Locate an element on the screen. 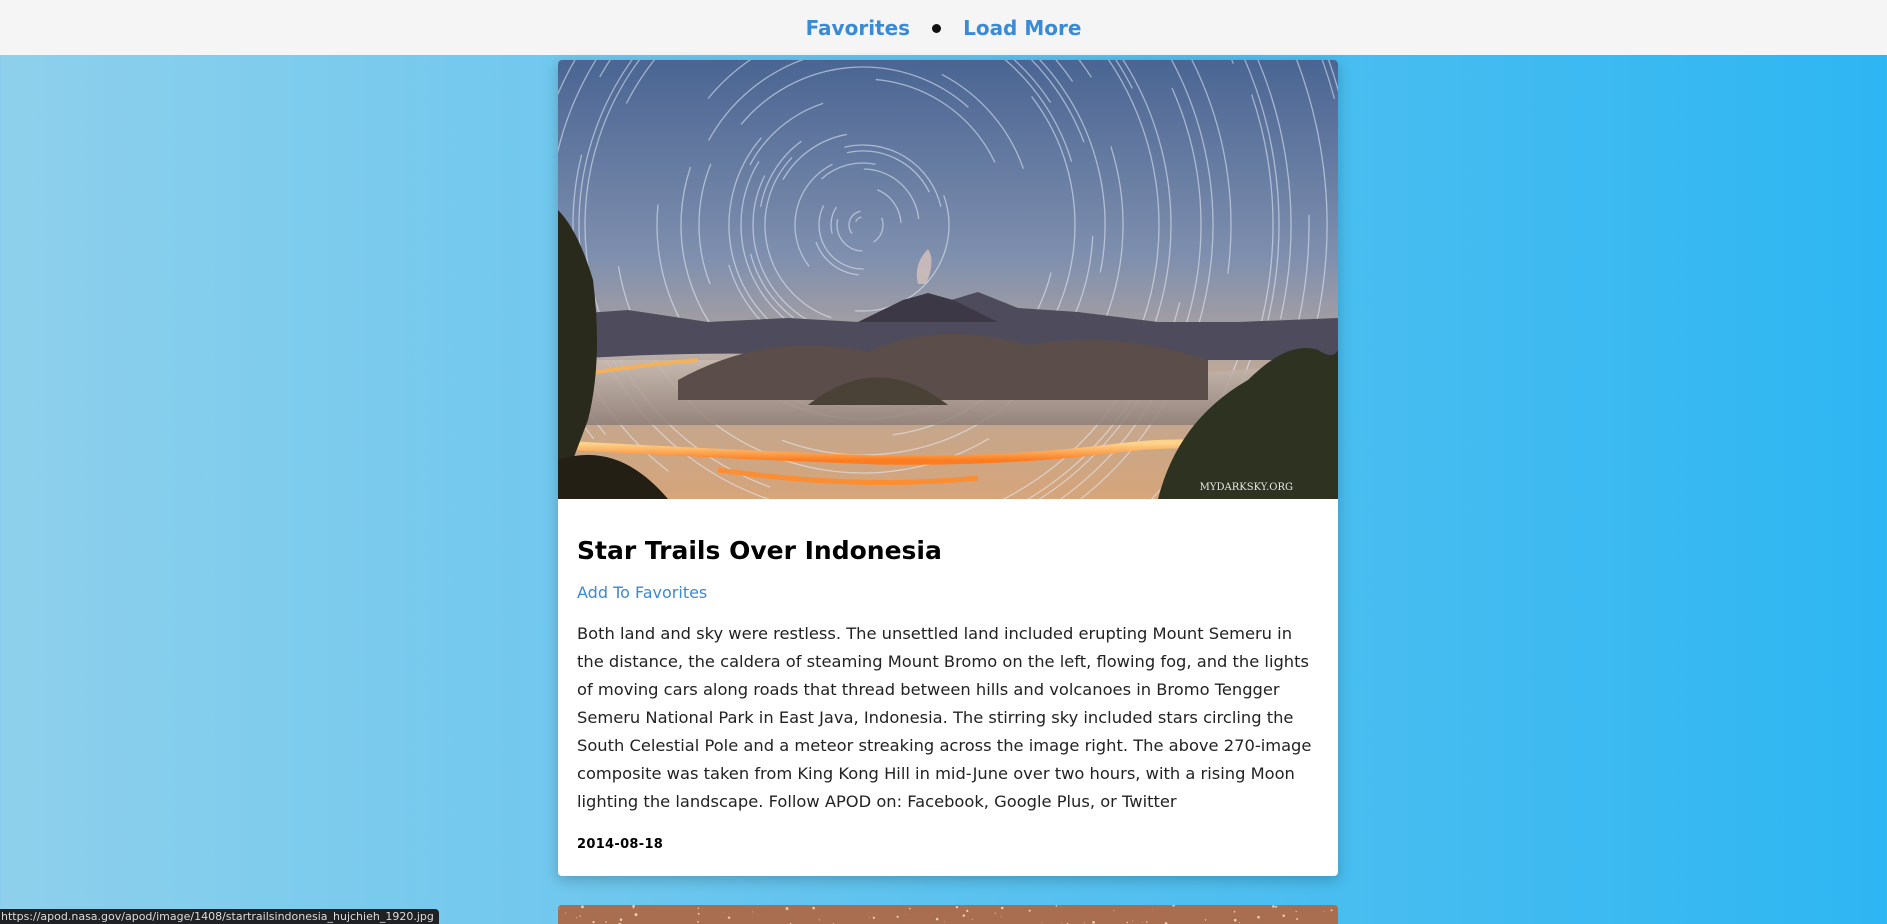 This screenshot has width=1887, height=924. add-to-favorites-link: Add To Favorites is located at coordinates (642, 592).